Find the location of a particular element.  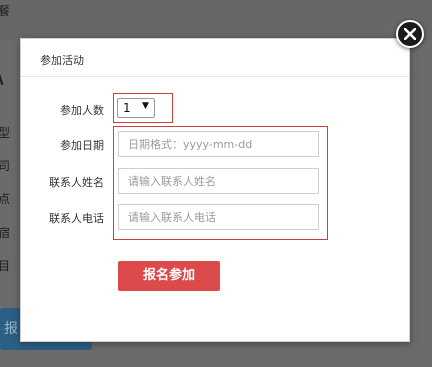

close-icon is located at coordinates (410, 34).